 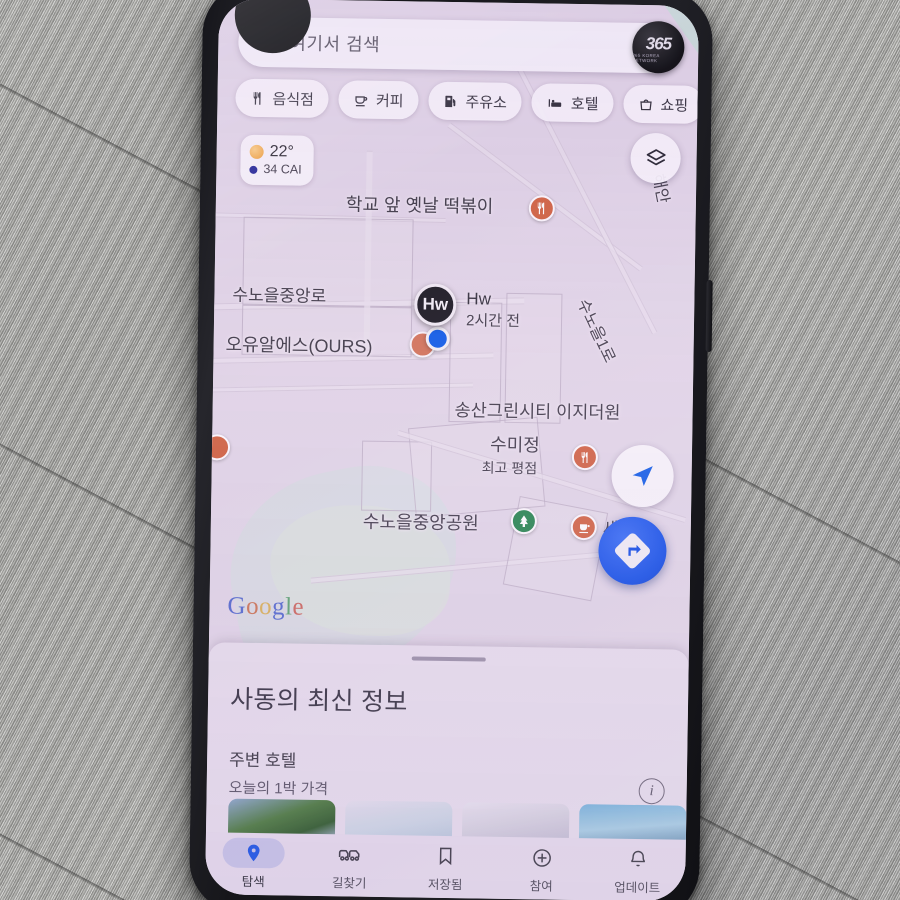 I want to click on chip-coffee: 커피, so click(x=378, y=100).